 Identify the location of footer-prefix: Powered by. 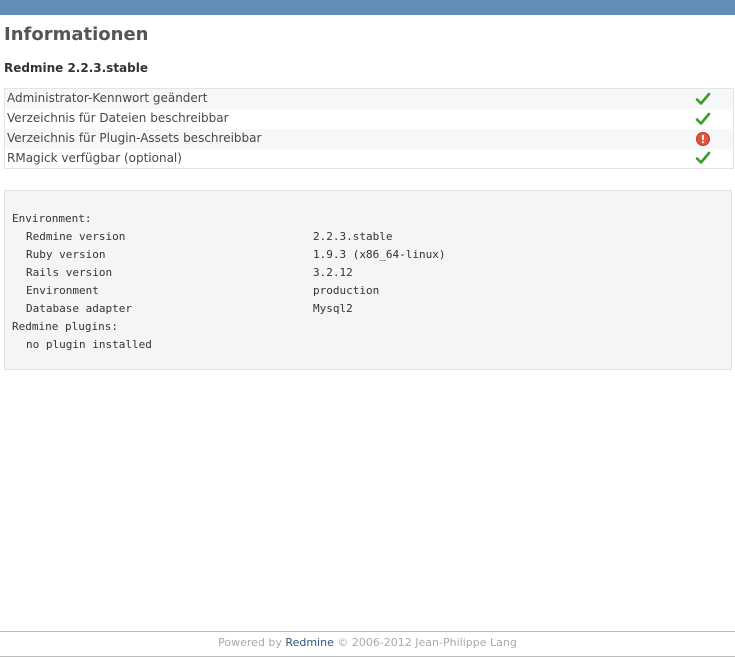
(250, 642).